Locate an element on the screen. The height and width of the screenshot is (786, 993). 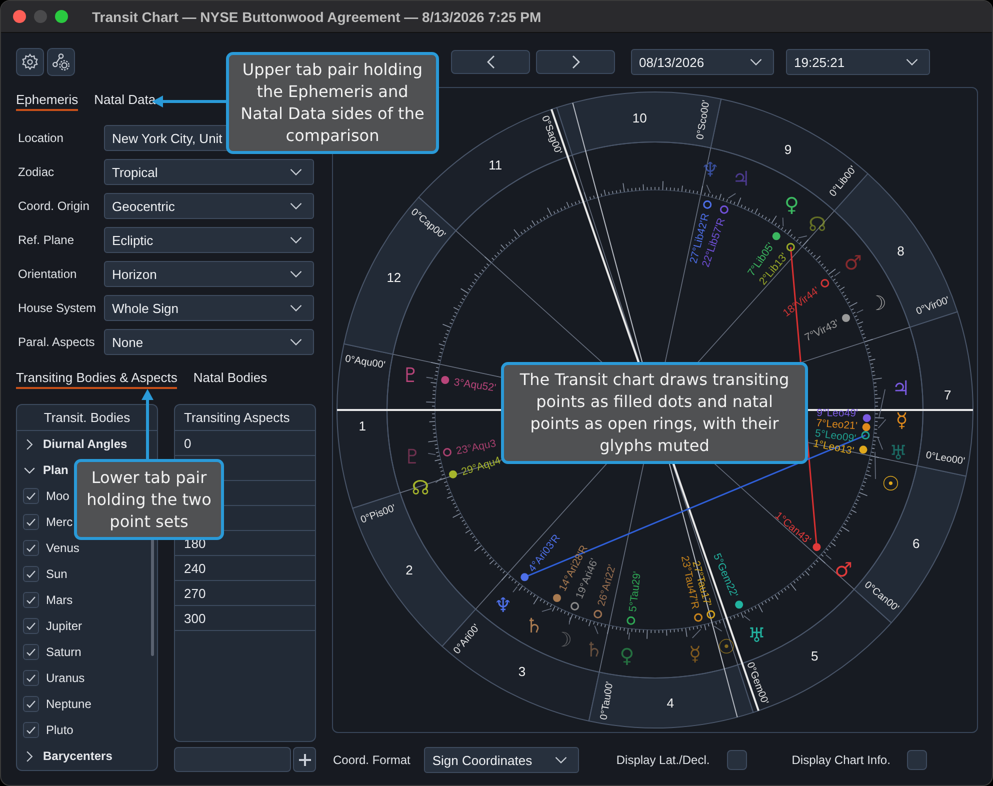
annotation-tooltip: Lower tab pair holding the two point sets is located at coordinates (149, 499).